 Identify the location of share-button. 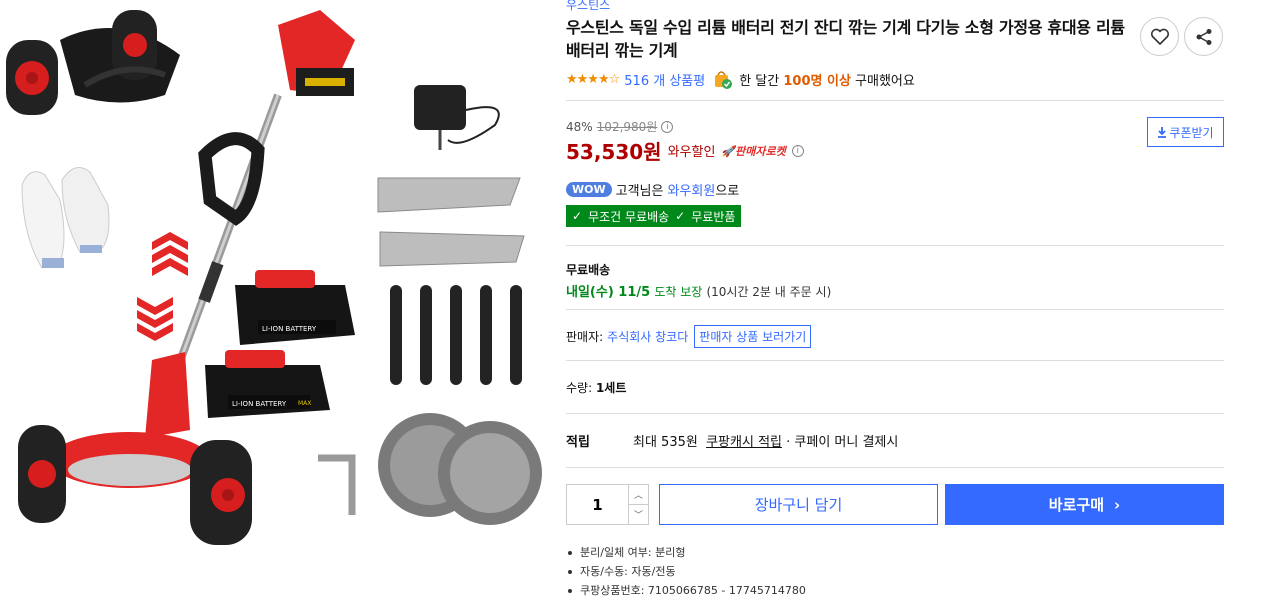
(1203, 36).